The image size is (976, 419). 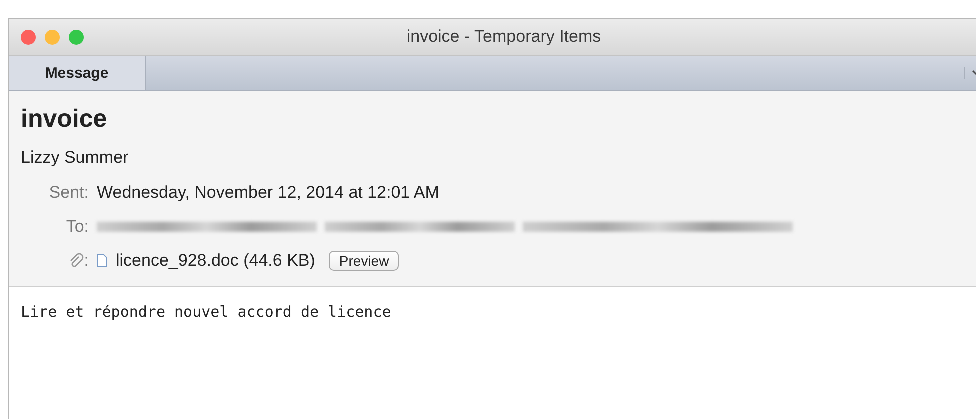 I want to click on paperclip-icon, so click(x=76, y=261).